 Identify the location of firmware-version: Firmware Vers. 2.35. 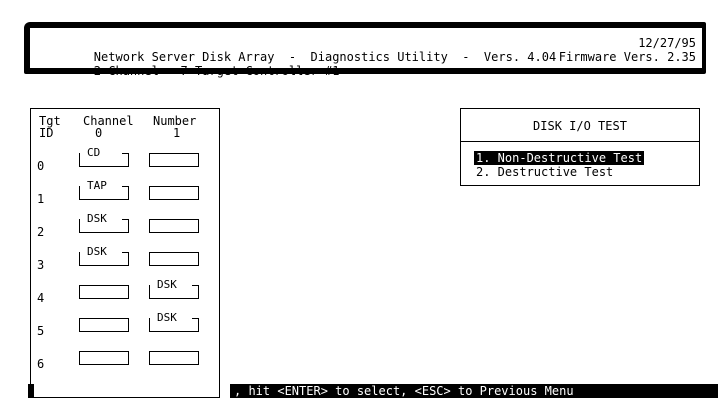
(627, 57).